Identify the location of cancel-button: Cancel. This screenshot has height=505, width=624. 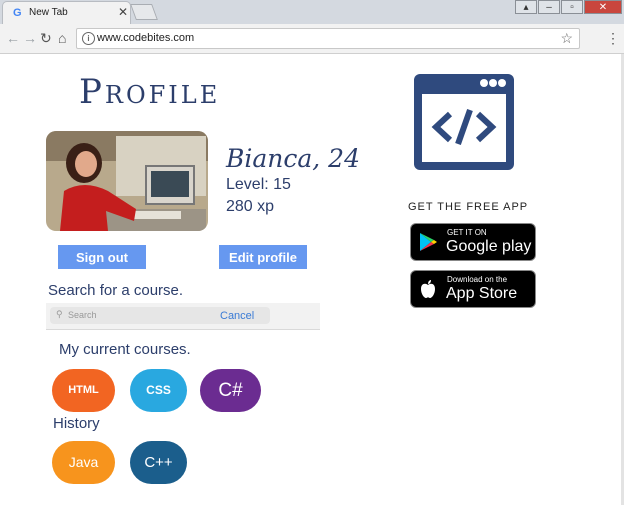
(237, 316).